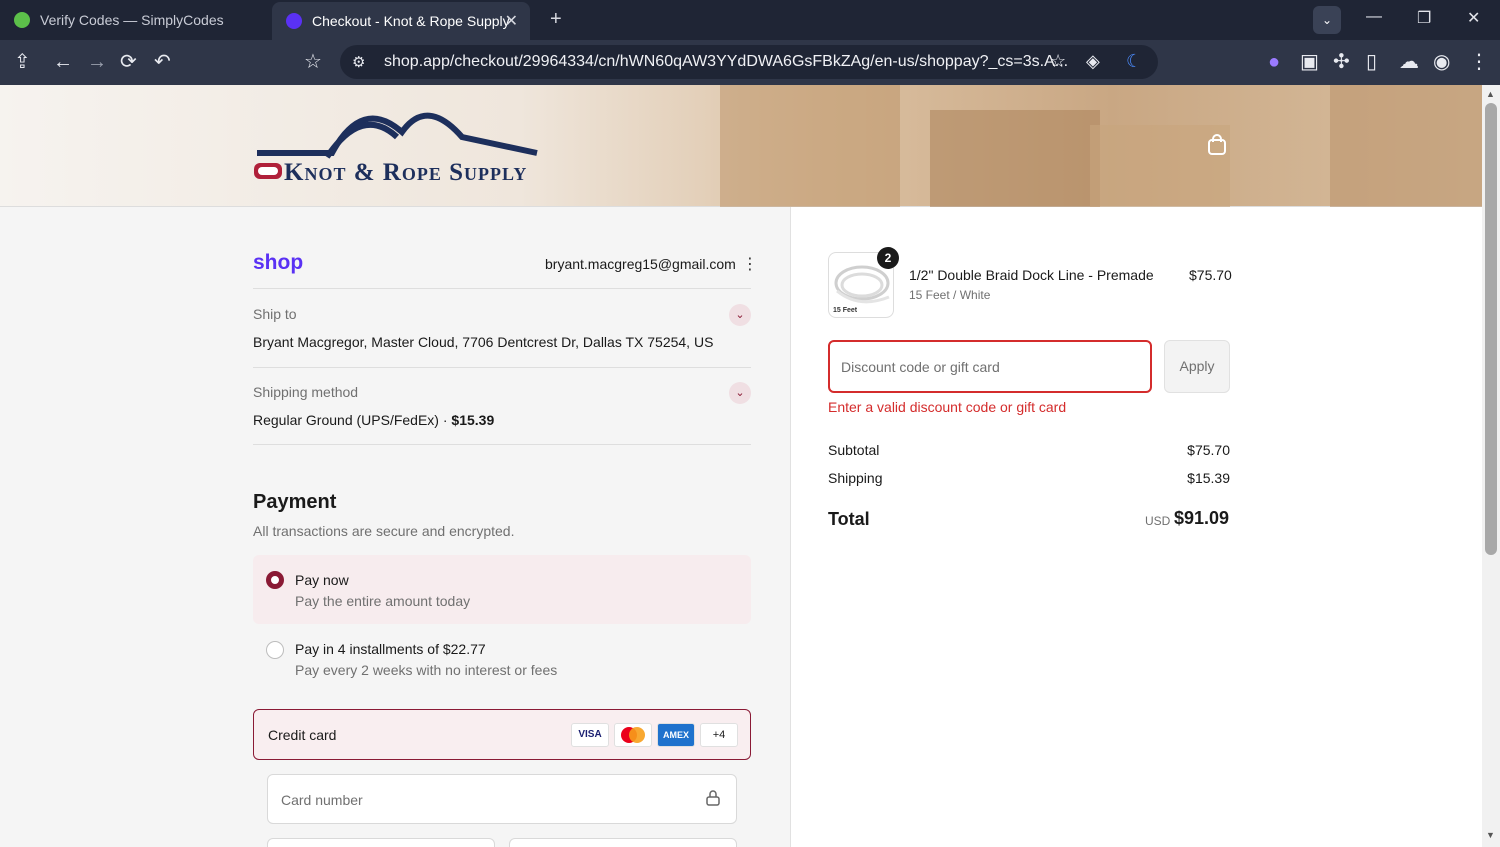  I want to click on card-number-field: Card number, so click(502, 799).